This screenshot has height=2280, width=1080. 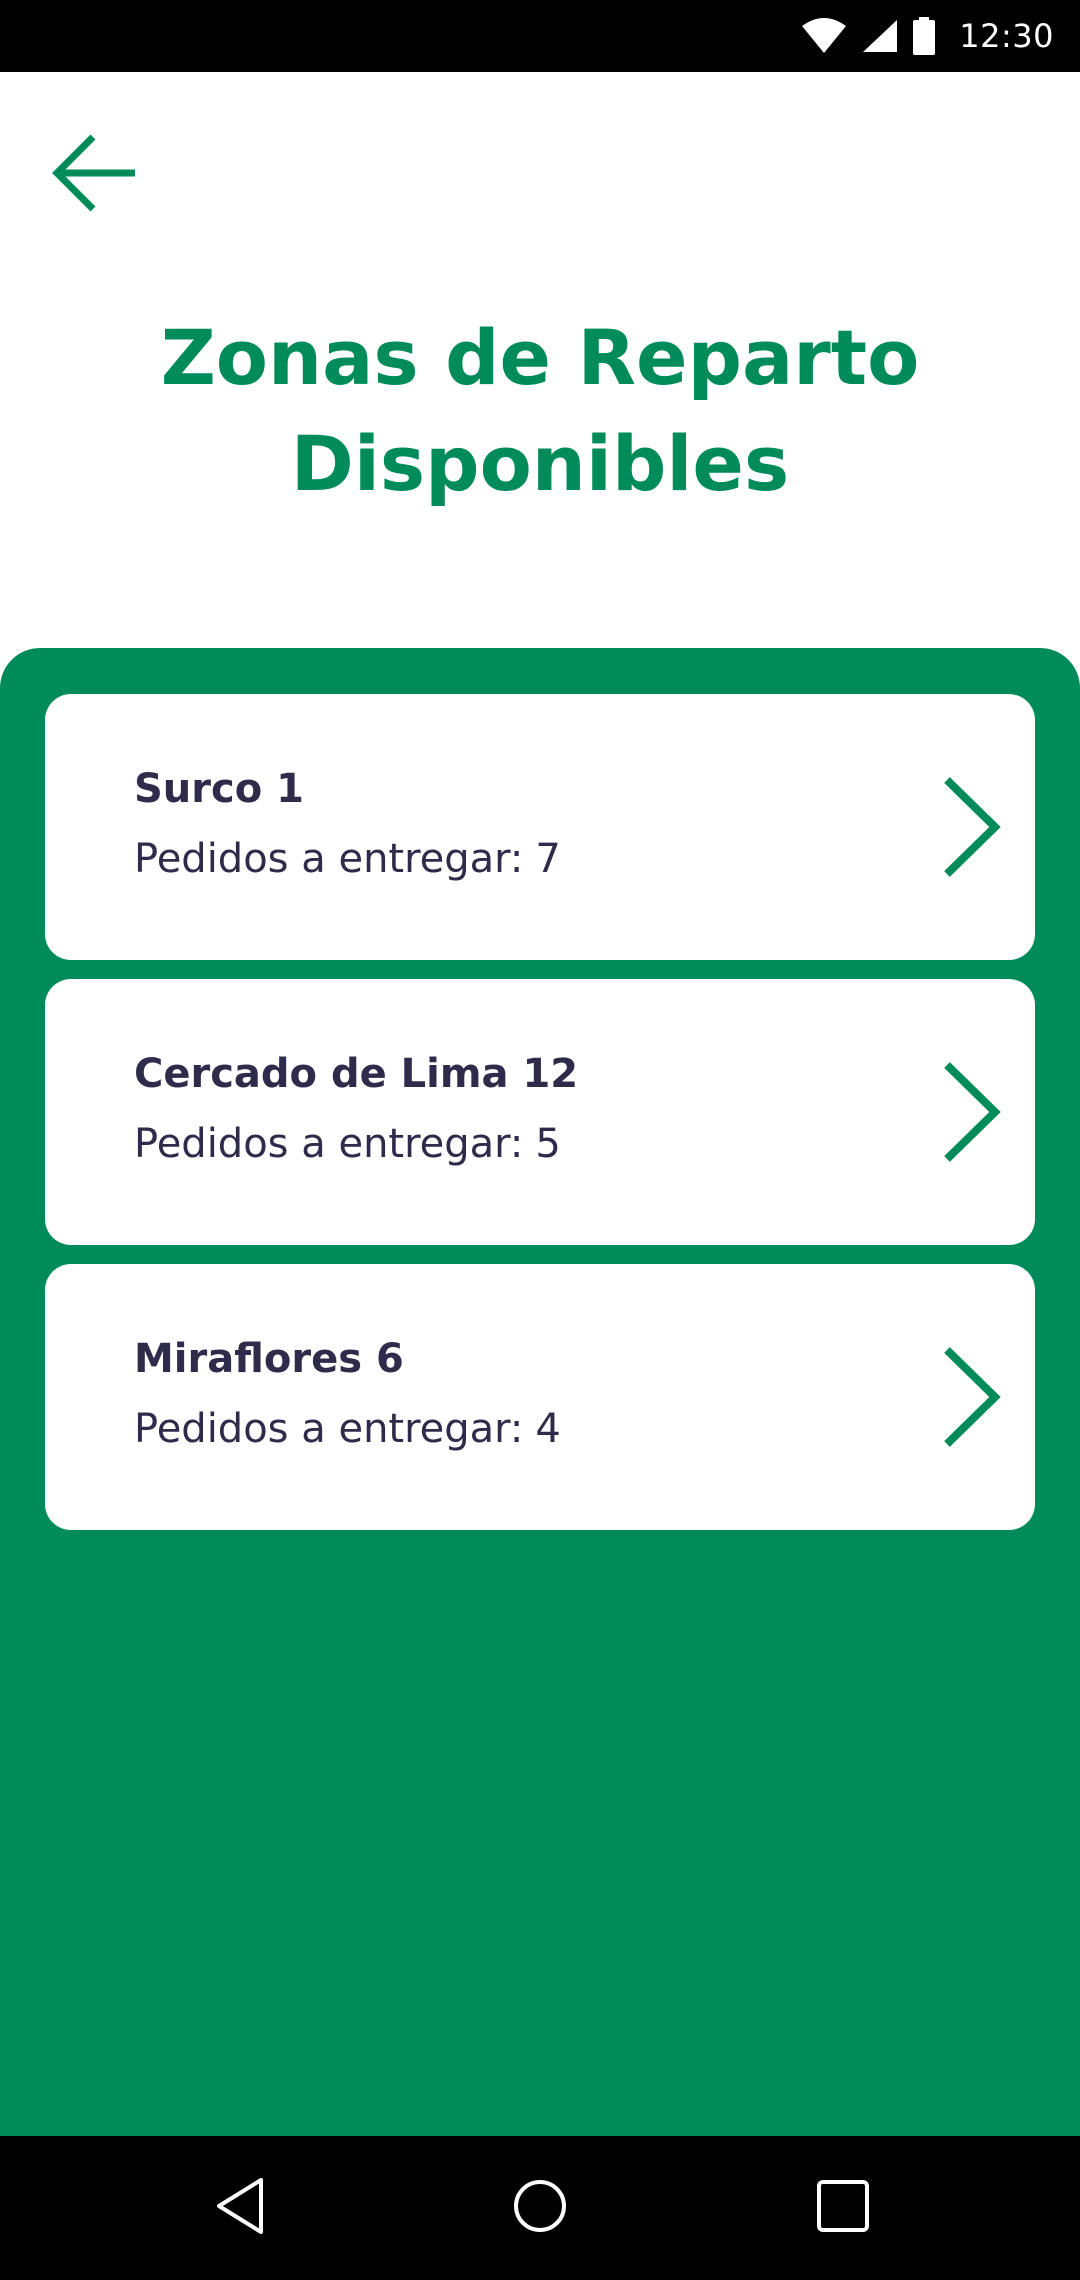 What do you see at coordinates (540, 1397) in the screenshot?
I see `zone-card-miraflores: Miraflores 6 Pedidos a entregar: 4` at bounding box center [540, 1397].